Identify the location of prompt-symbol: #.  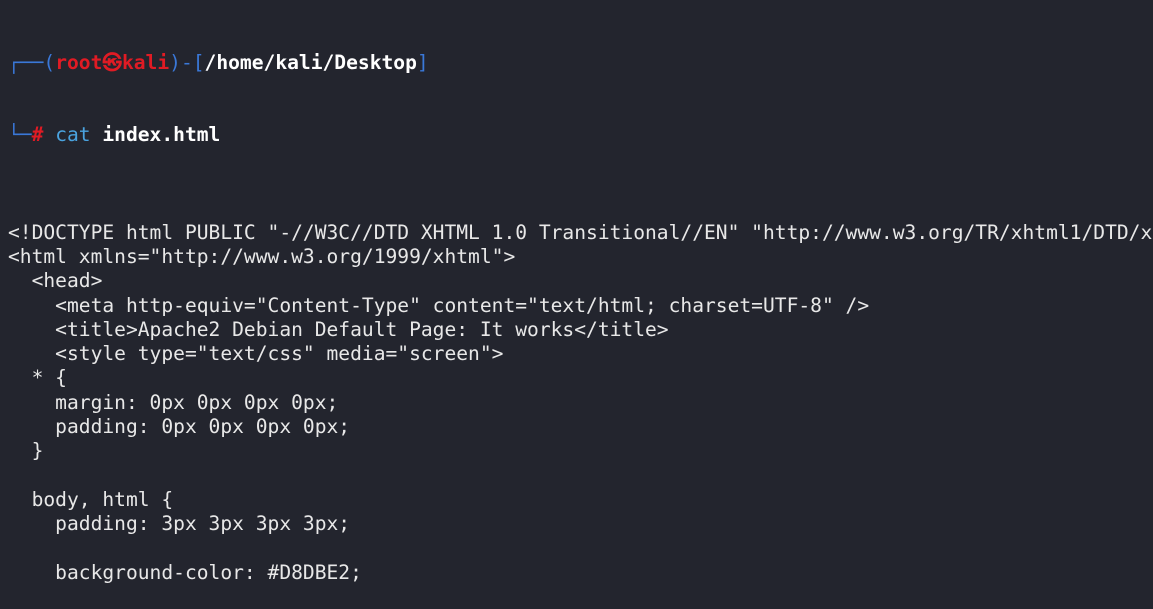
(37, 135).